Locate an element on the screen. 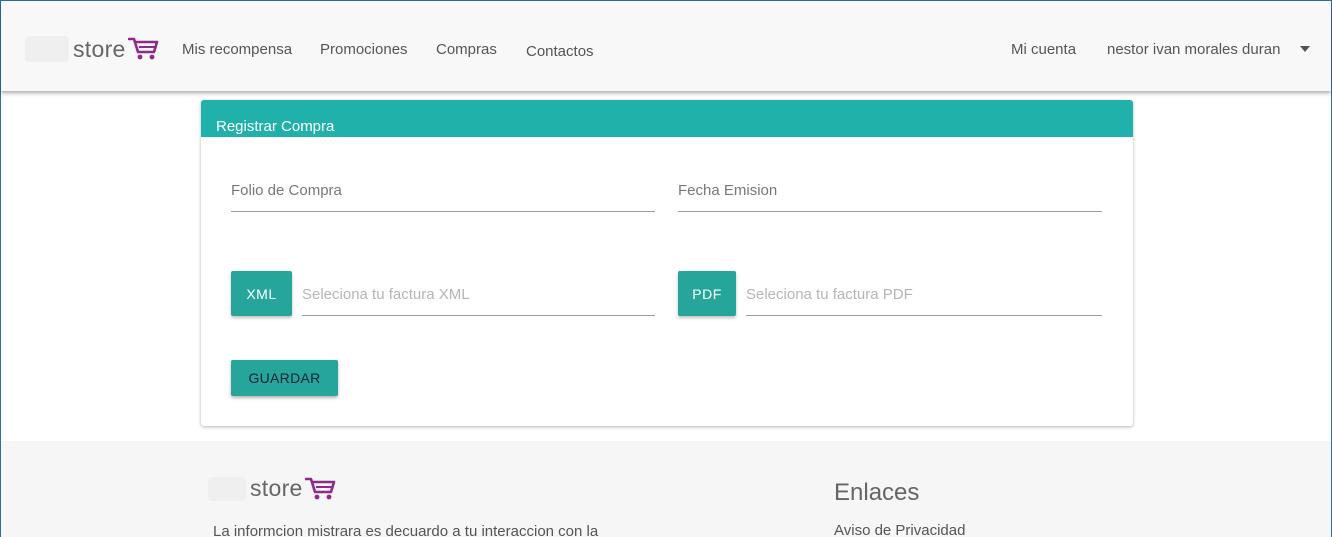 This screenshot has height=537, width=1332. footer-link-privacy: Aviso de Privacidad is located at coordinates (899, 529).